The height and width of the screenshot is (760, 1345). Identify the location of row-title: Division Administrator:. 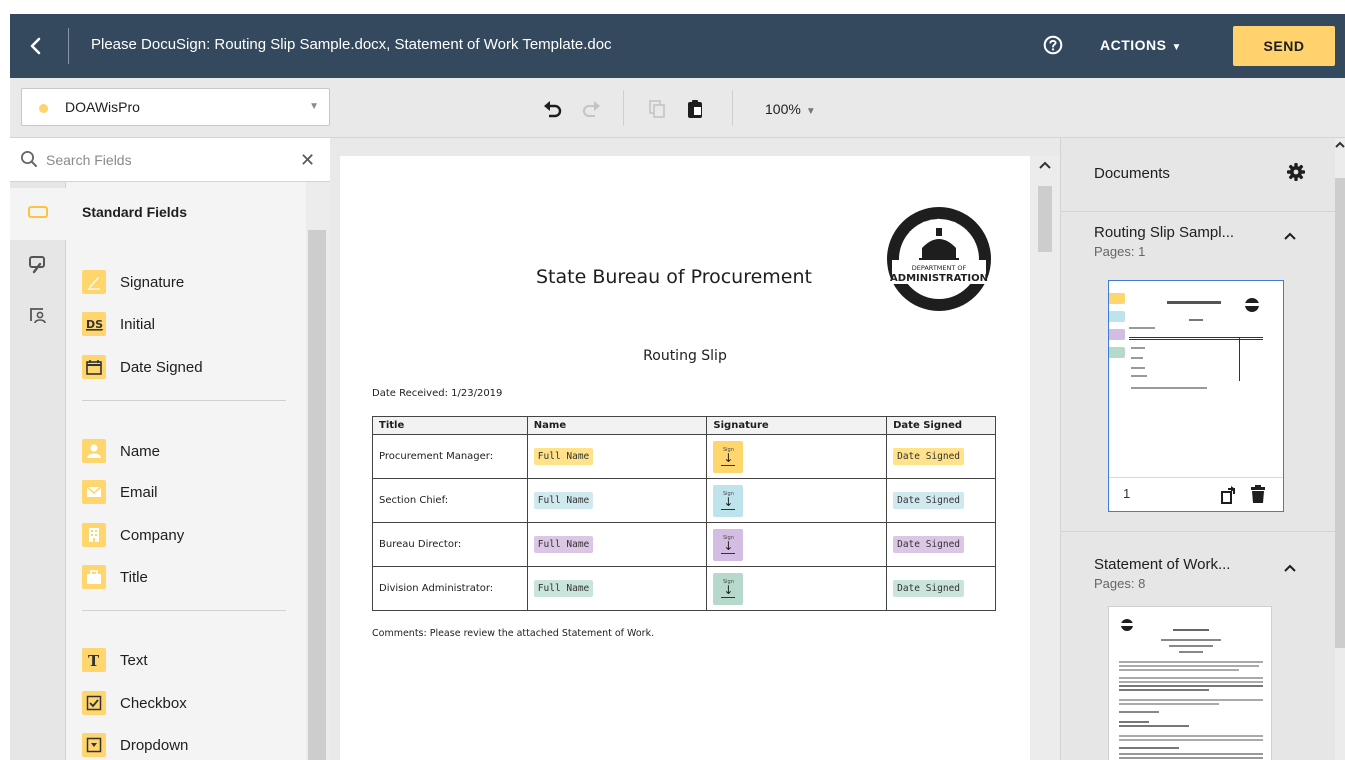
(450, 588).